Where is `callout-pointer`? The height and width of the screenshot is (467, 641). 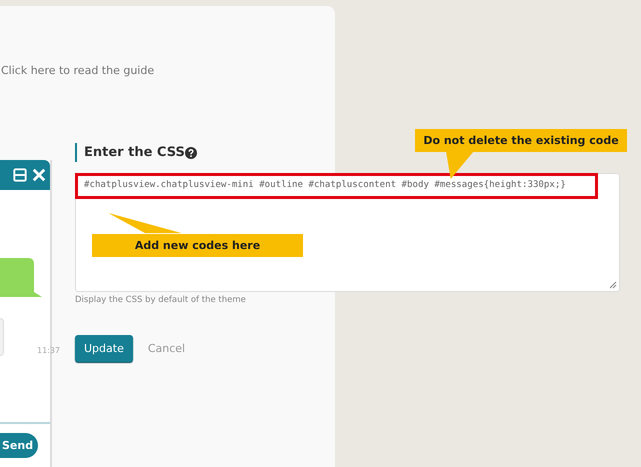 callout-pointer is located at coordinates (460, 165).